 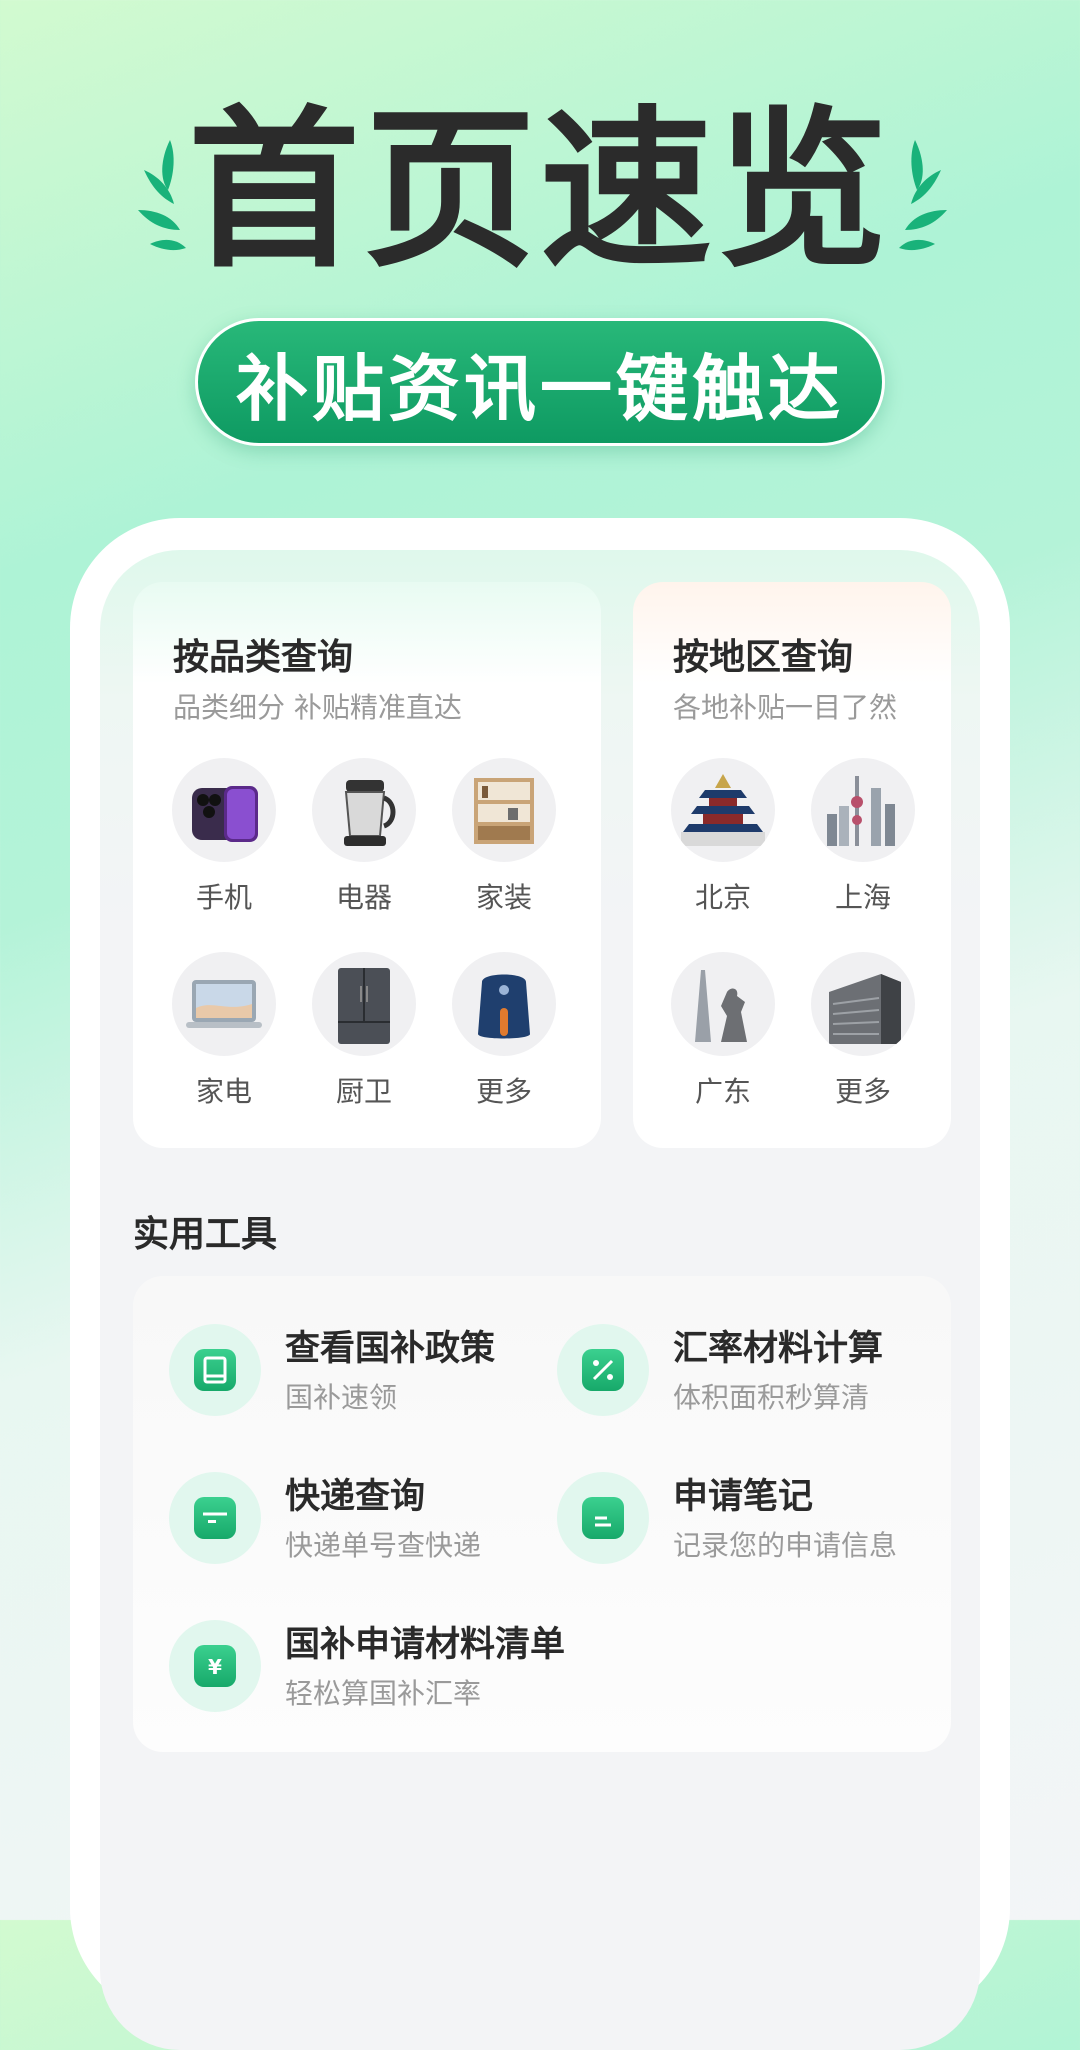 I want to click on category-label: 手机, so click(x=223, y=897).